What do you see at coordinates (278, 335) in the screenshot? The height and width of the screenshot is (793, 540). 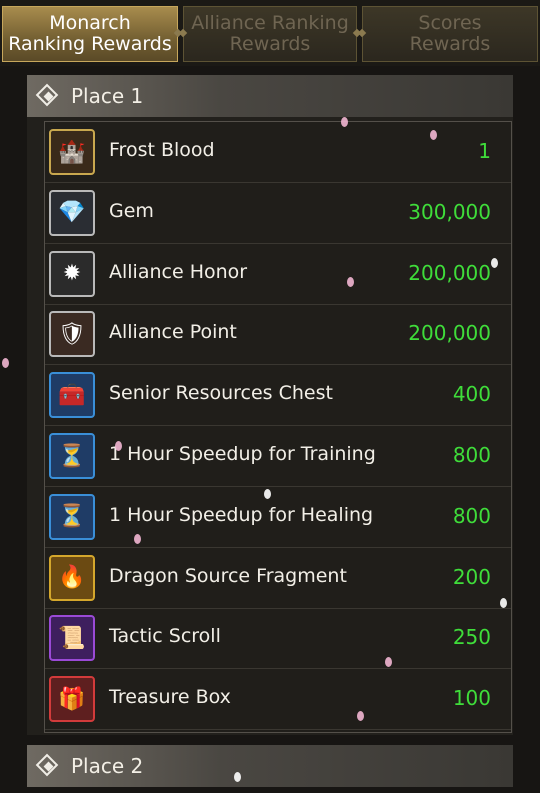 I see `reward-row: 🛡 Alliance Point 200,000` at bounding box center [278, 335].